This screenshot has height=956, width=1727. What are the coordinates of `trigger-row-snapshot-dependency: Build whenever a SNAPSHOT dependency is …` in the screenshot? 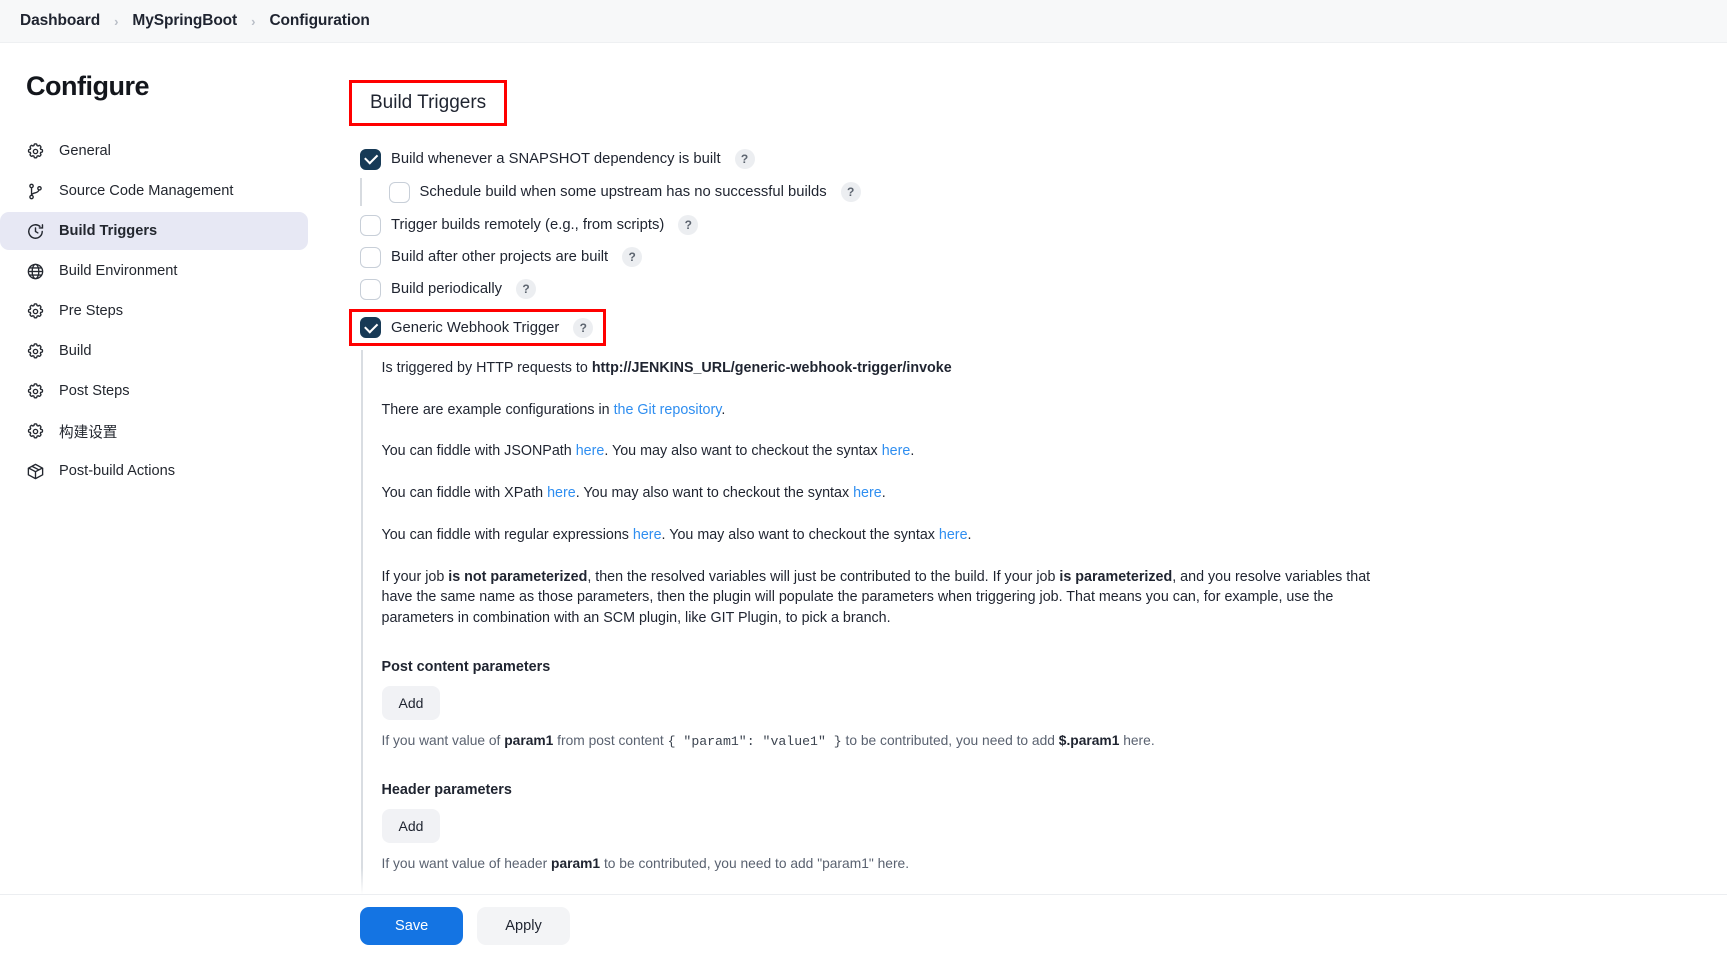 It's located at (1000, 159).